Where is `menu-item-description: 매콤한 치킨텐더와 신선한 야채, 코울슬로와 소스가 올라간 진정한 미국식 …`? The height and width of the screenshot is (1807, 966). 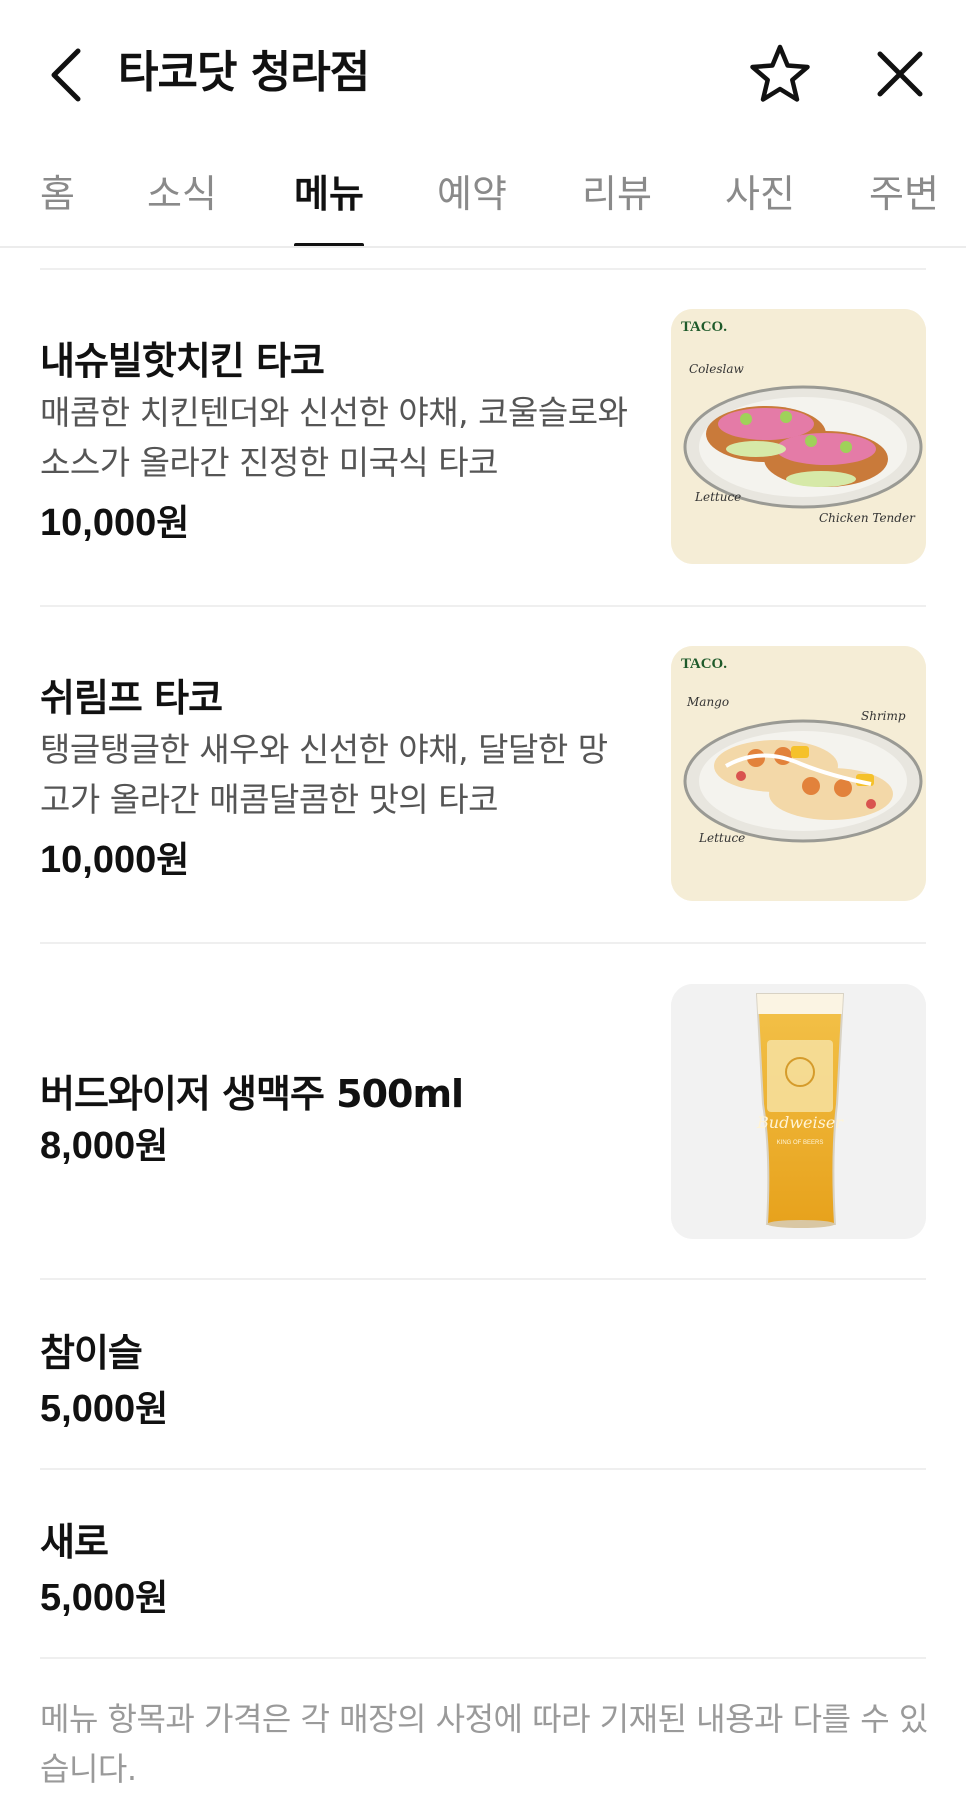
menu-item-description: 매콤한 치킨텐더와 신선한 야채, 코울슬로와 소스가 올라간 진정한 미국식 … is located at coordinates (334, 437).